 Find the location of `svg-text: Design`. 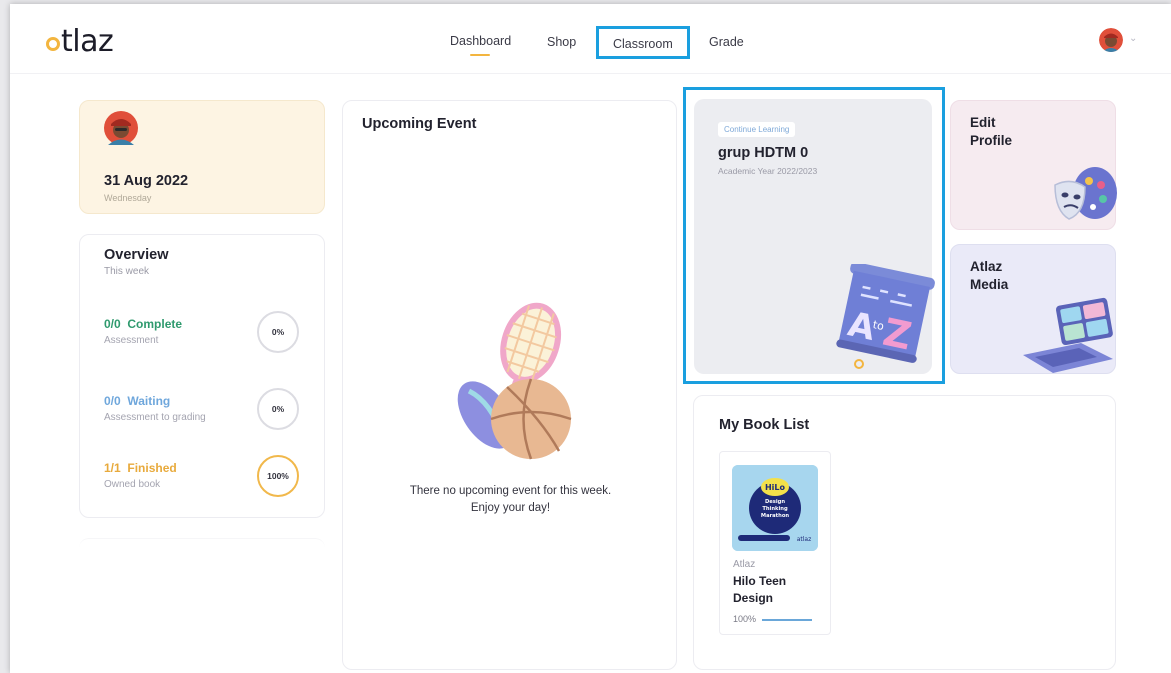

svg-text: Design is located at coordinates (775, 502).